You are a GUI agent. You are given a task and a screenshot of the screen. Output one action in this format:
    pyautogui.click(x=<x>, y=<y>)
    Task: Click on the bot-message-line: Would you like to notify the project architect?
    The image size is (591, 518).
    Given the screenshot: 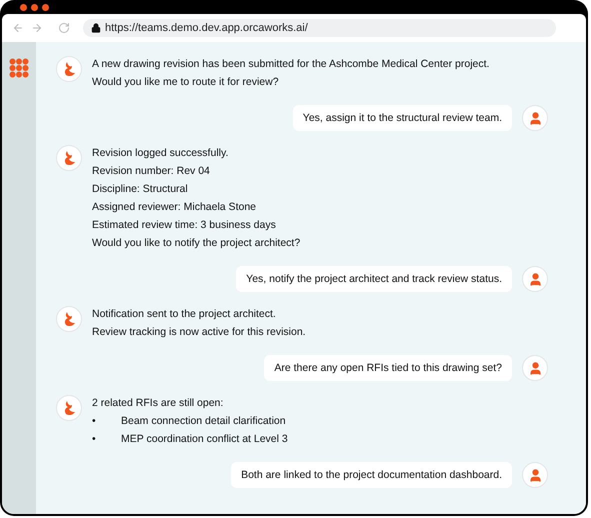 What is the action you would take?
    pyautogui.click(x=196, y=243)
    